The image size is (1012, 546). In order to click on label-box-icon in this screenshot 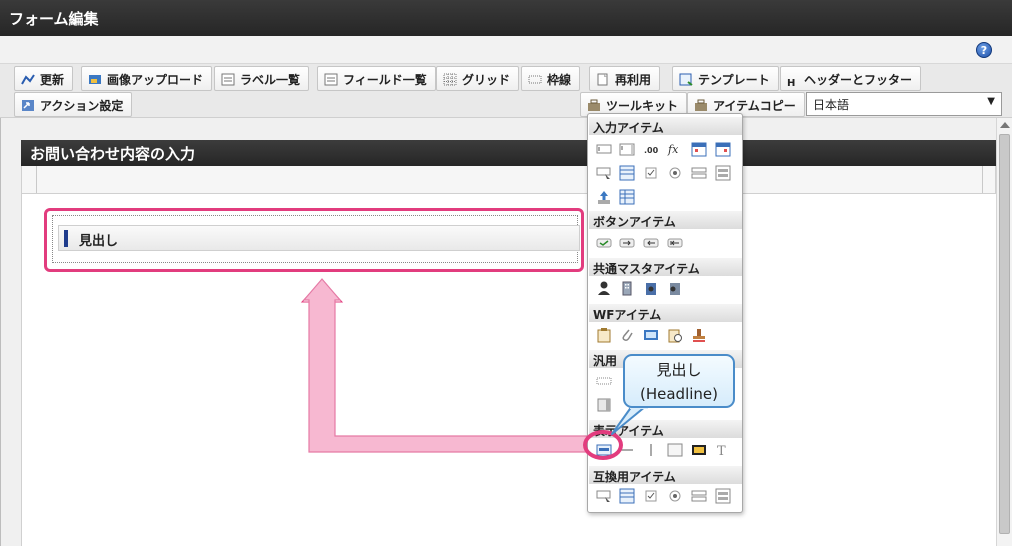, I will do `click(675, 450)`.